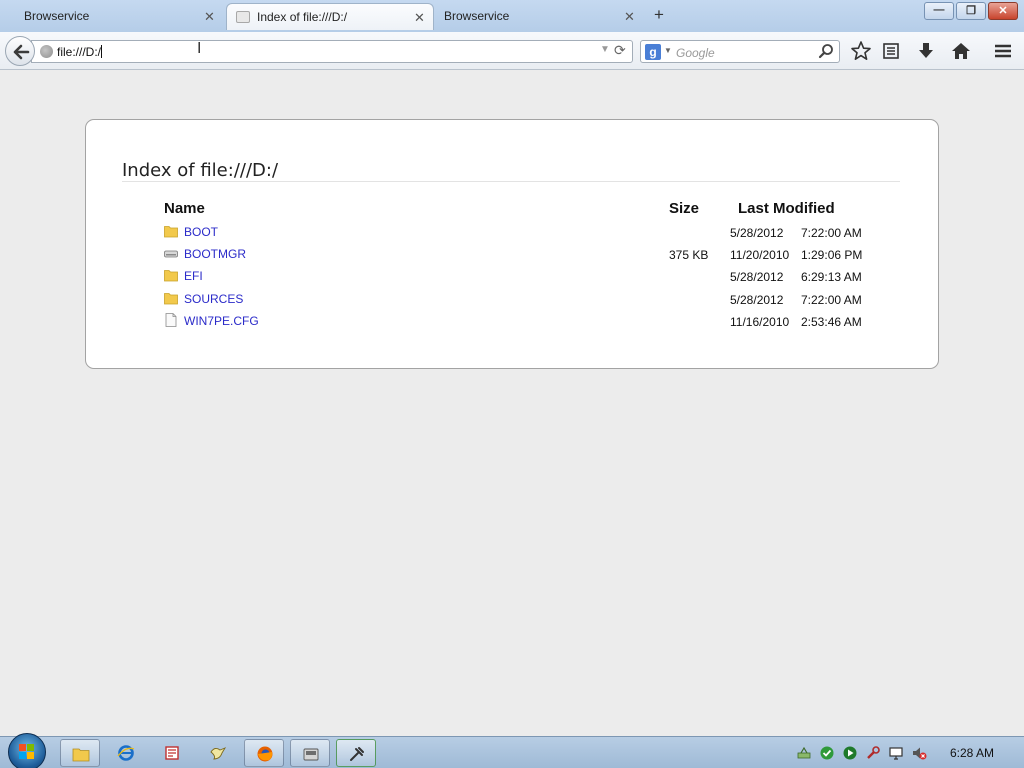  What do you see at coordinates (653, 52) in the screenshot?
I see `google-engine-icon: g` at bounding box center [653, 52].